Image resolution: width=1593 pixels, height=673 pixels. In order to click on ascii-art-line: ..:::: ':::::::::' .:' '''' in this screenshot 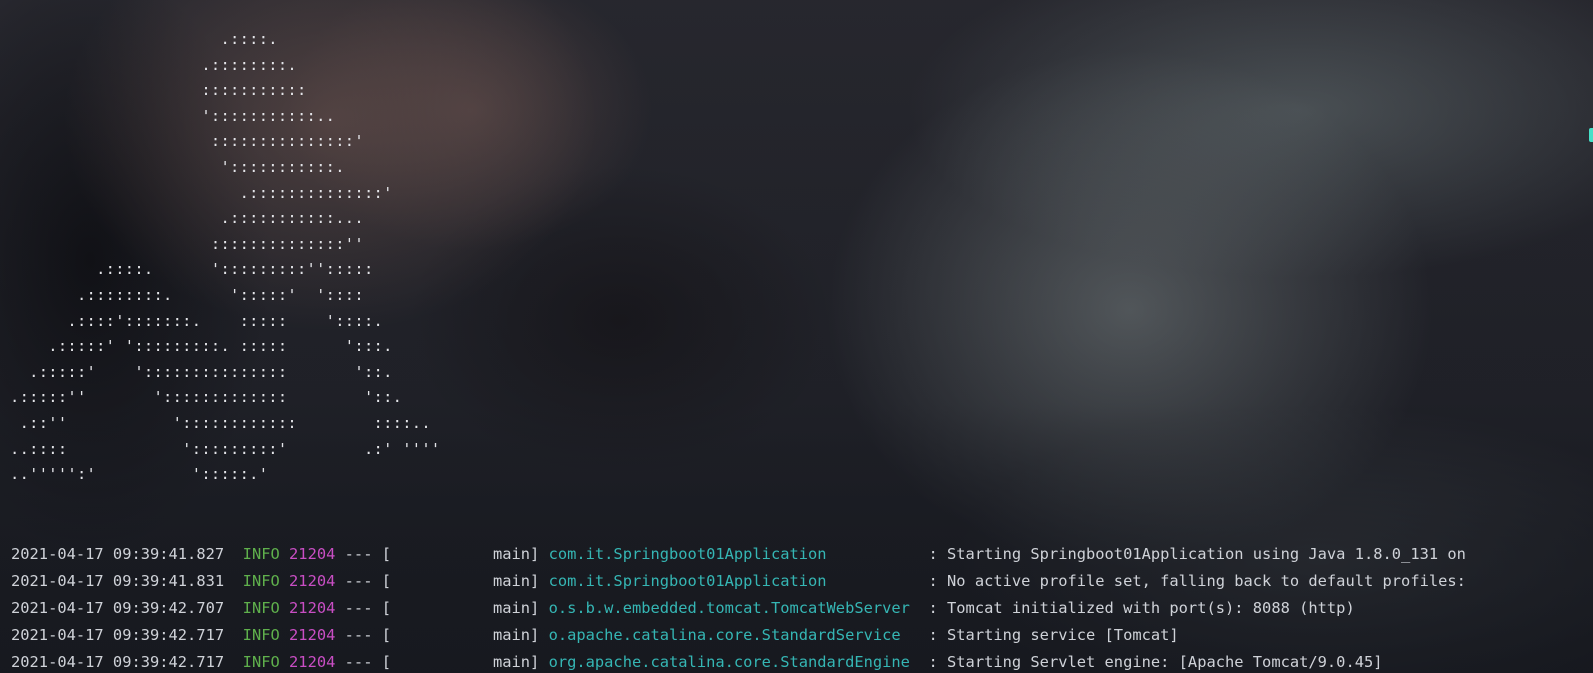, I will do `click(225, 448)`.